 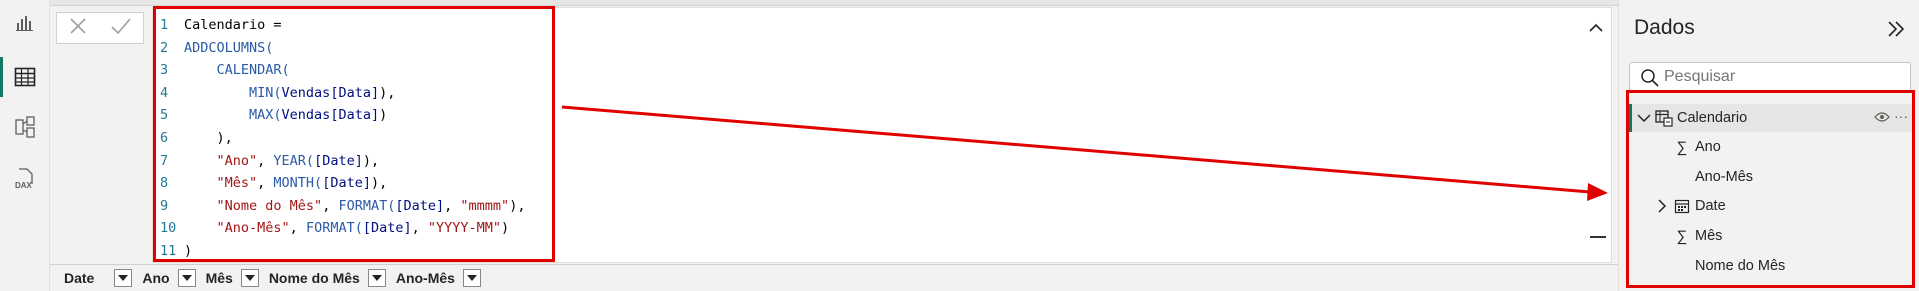 What do you see at coordinates (1709, 236) in the screenshot?
I see `field-label: Mês` at bounding box center [1709, 236].